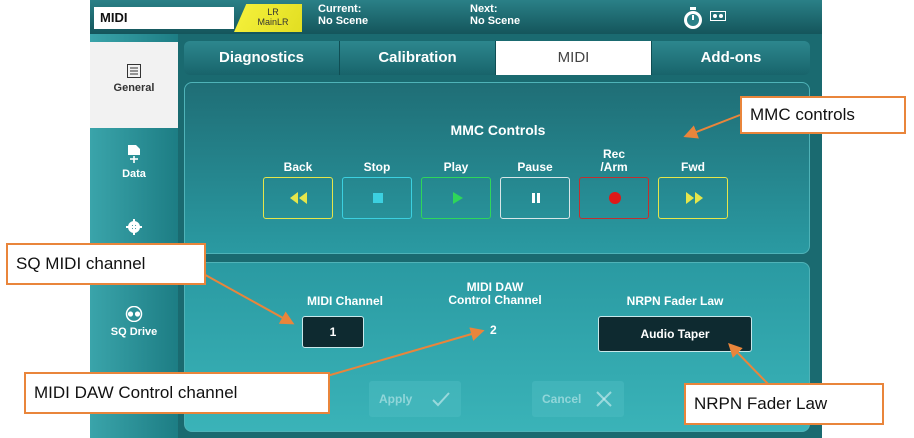 Image resolution: width=914 pixels, height=438 pixels. Describe the element at coordinates (456, 167) in the screenshot. I see `play-label: Play` at that location.